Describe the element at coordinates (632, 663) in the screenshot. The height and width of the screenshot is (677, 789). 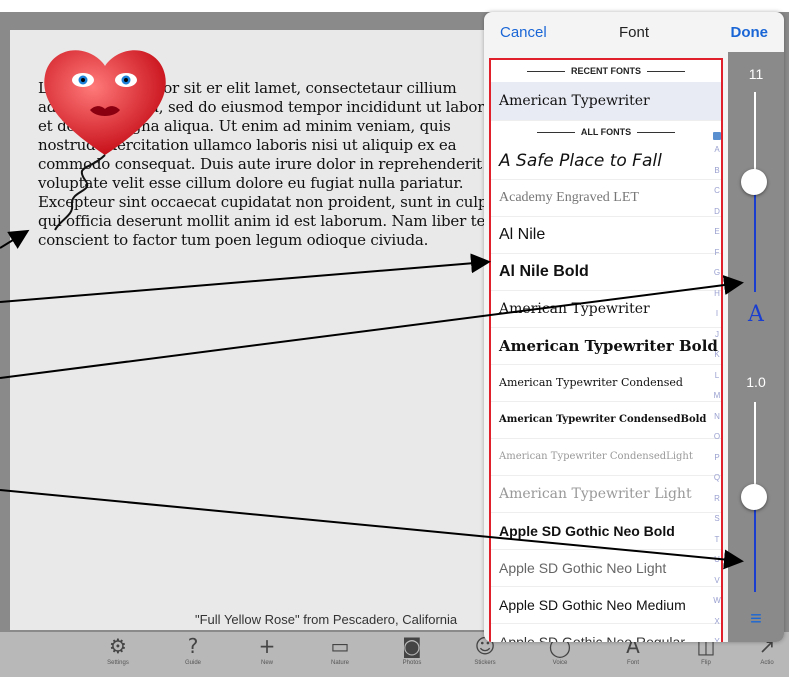
I see `toolbar-label: Font` at that location.